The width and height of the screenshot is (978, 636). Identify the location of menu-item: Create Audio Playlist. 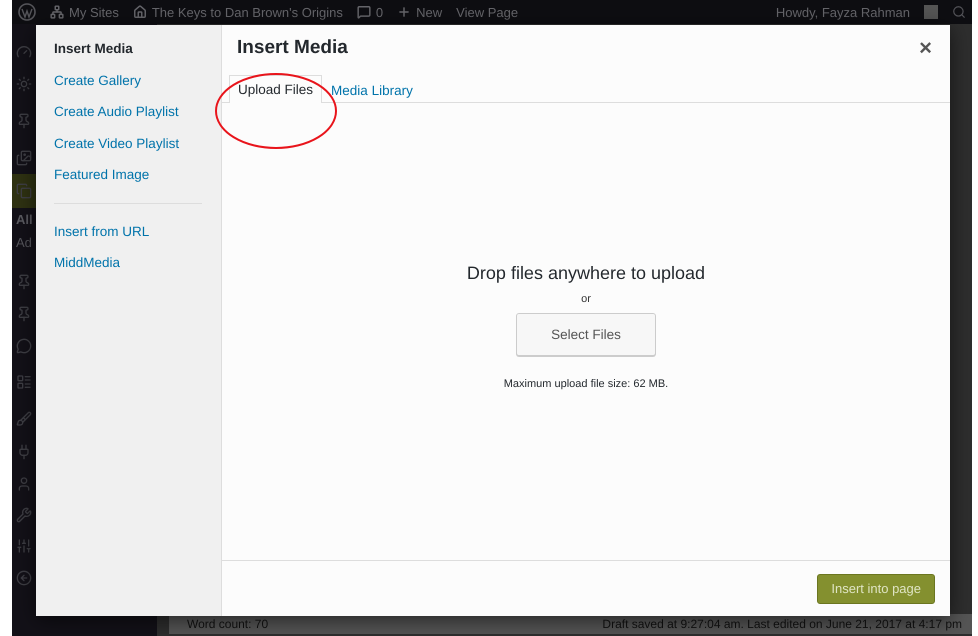
(116, 112).